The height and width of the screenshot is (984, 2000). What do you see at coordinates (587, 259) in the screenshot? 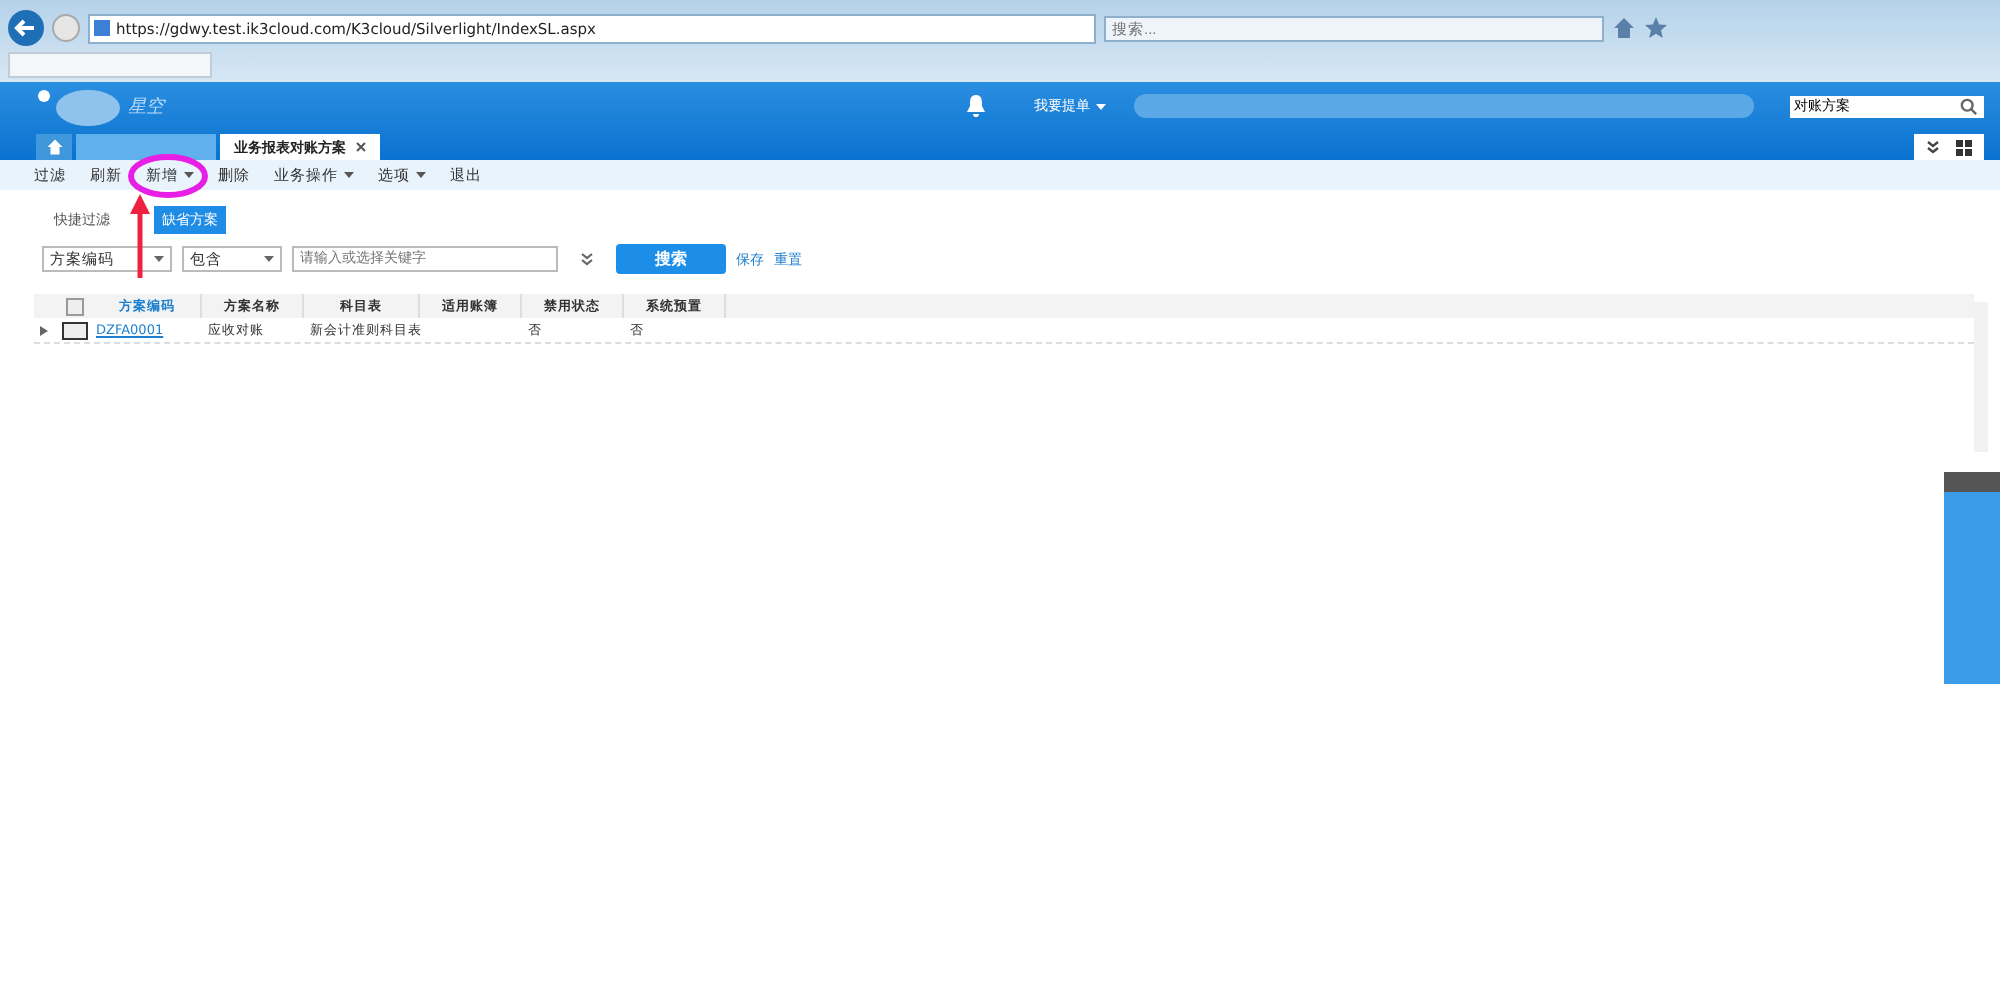
I see `expand-icon` at bounding box center [587, 259].